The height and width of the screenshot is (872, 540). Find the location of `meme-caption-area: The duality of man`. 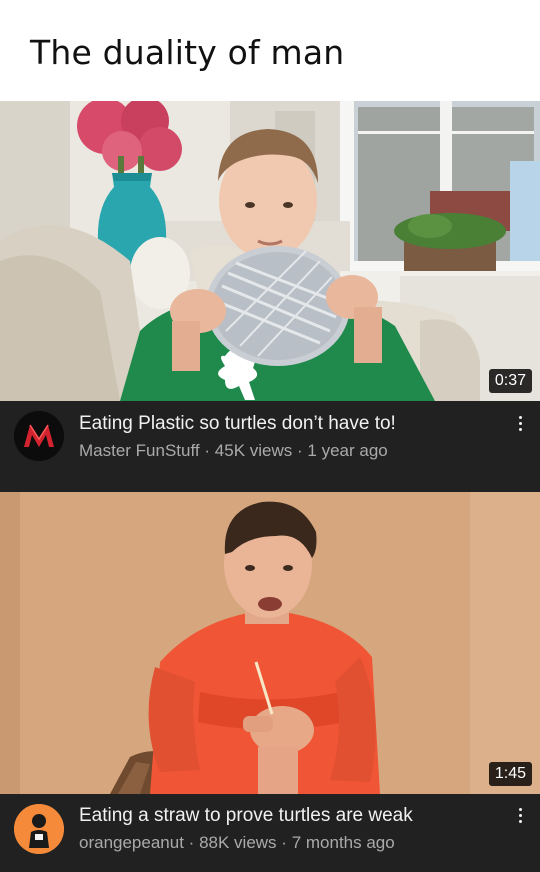

meme-caption-area: The duality of man is located at coordinates (270, 50).